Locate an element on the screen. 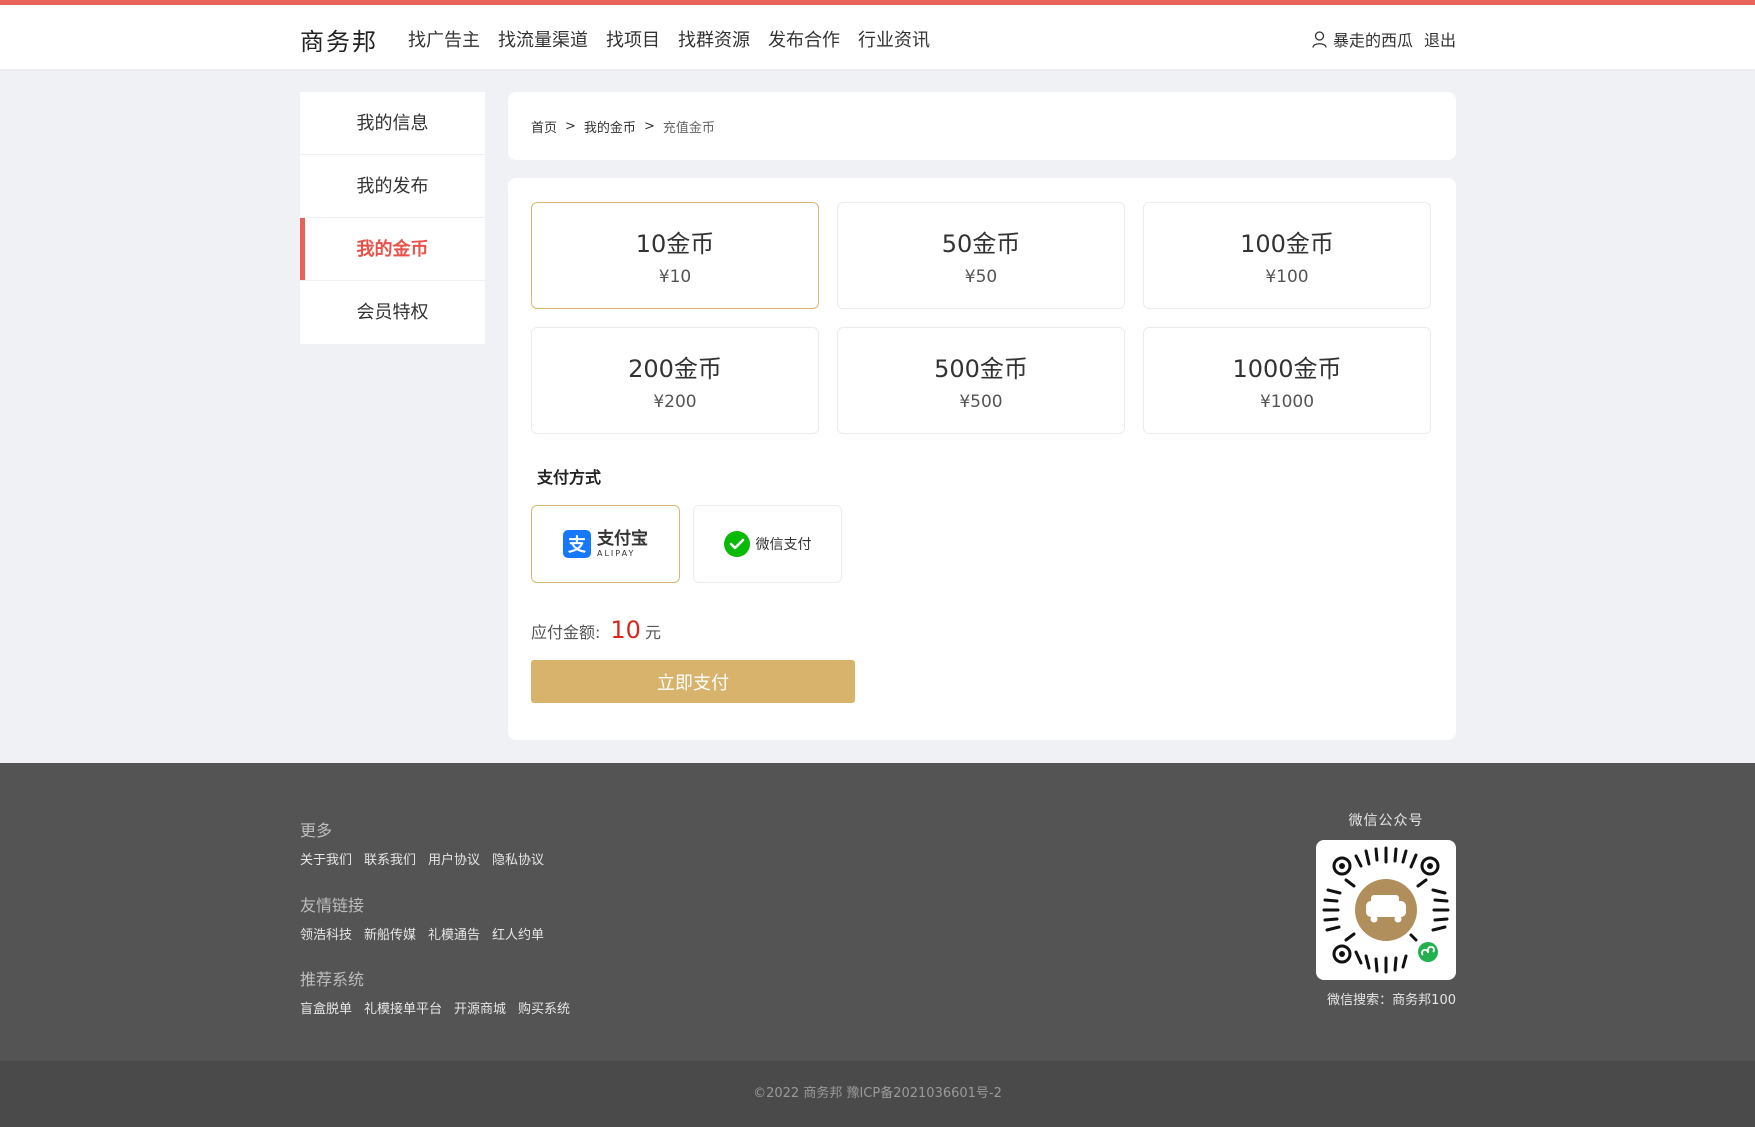  payment-method-title: 支付方式 is located at coordinates (569, 477).